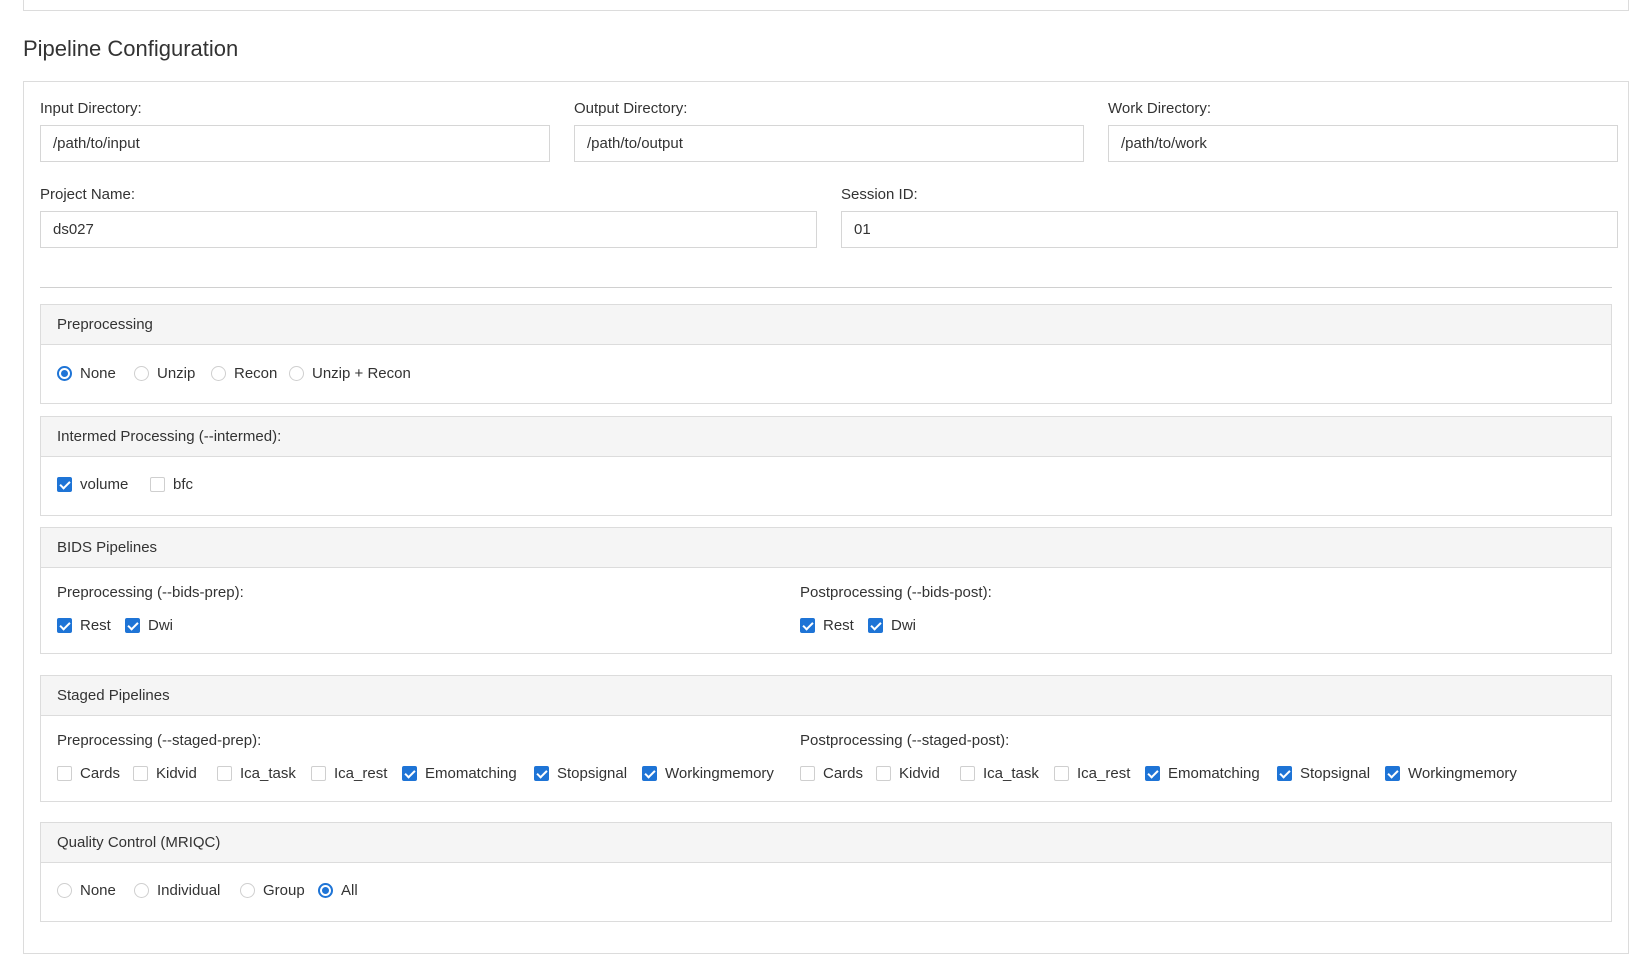  I want to click on bids-prep-dwi: Dwi, so click(149, 625).